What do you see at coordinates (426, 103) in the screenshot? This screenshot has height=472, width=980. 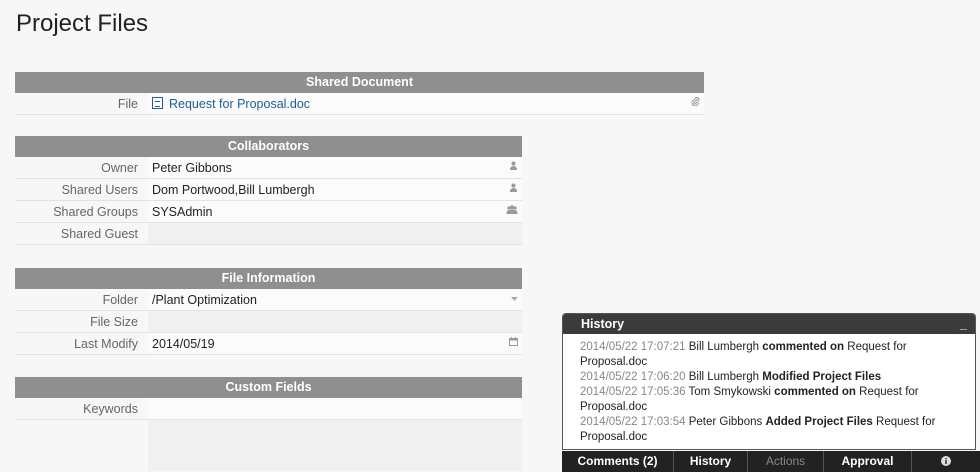 I see `file-value: Request for Proposal.doc` at bounding box center [426, 103].